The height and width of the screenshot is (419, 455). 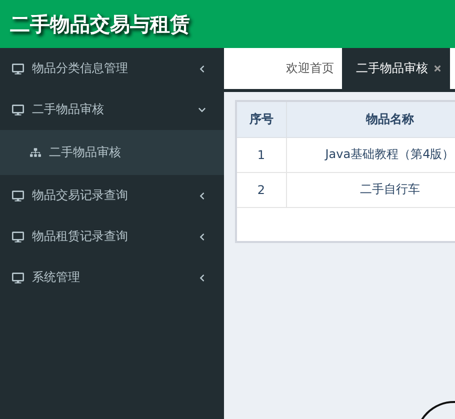 What do you see at coordinates (112, 277) in the screenshot?
I see `sidebar-item: 系统管理` at bounding box center [112, 277].